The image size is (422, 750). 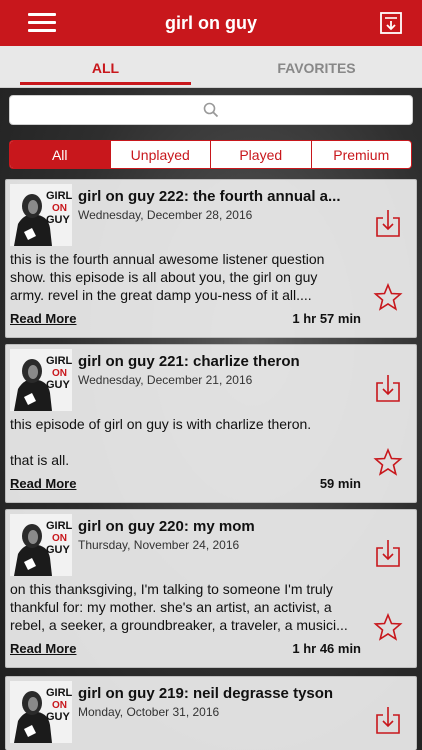 I want to click on top-app-bar: girl on guy, so click(x=211, y=23).